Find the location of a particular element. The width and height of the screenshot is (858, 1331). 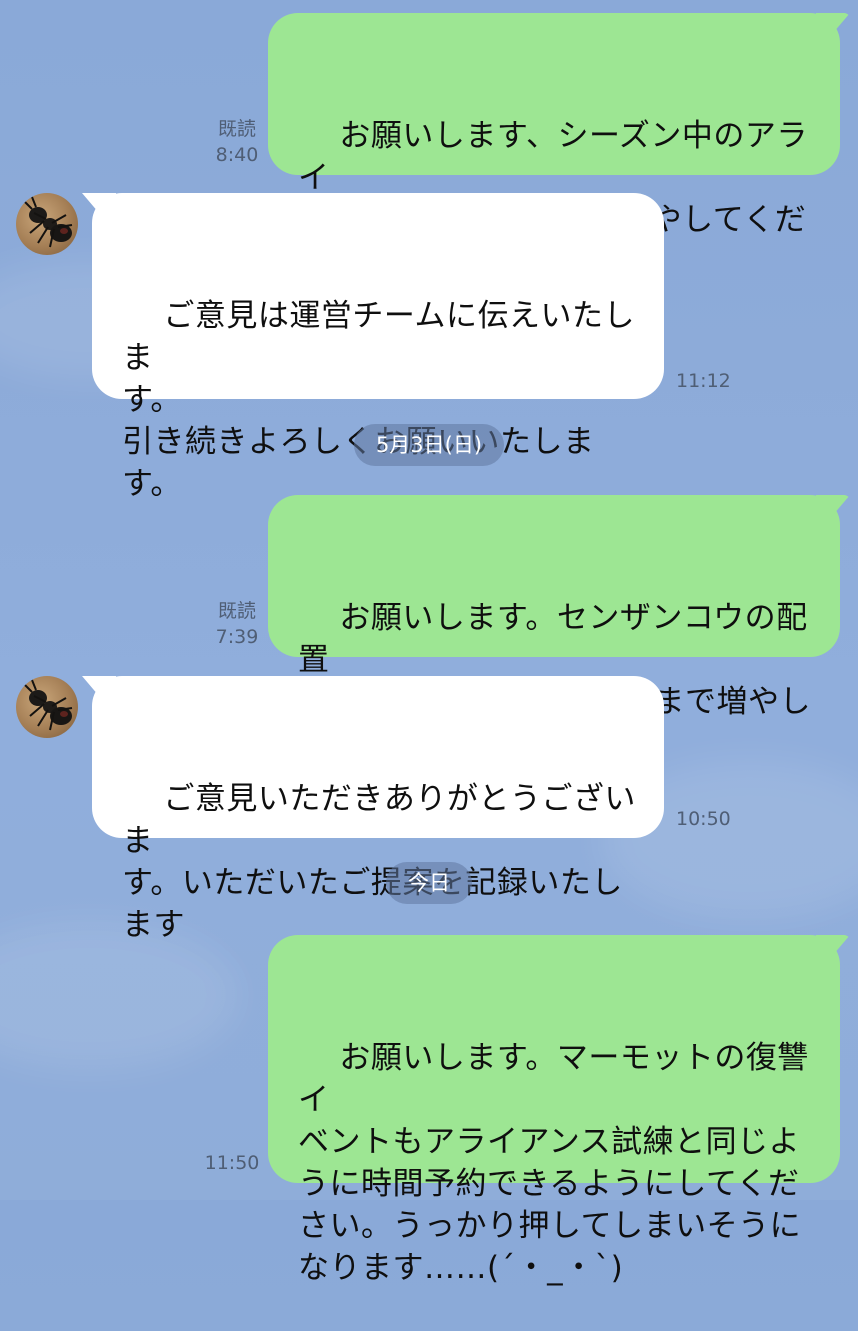

outgoing-message-bubble: お願いします、シーズン中のアライ アンスマークを30まで増やしてくだ さい is located at coordinates (559, 146).